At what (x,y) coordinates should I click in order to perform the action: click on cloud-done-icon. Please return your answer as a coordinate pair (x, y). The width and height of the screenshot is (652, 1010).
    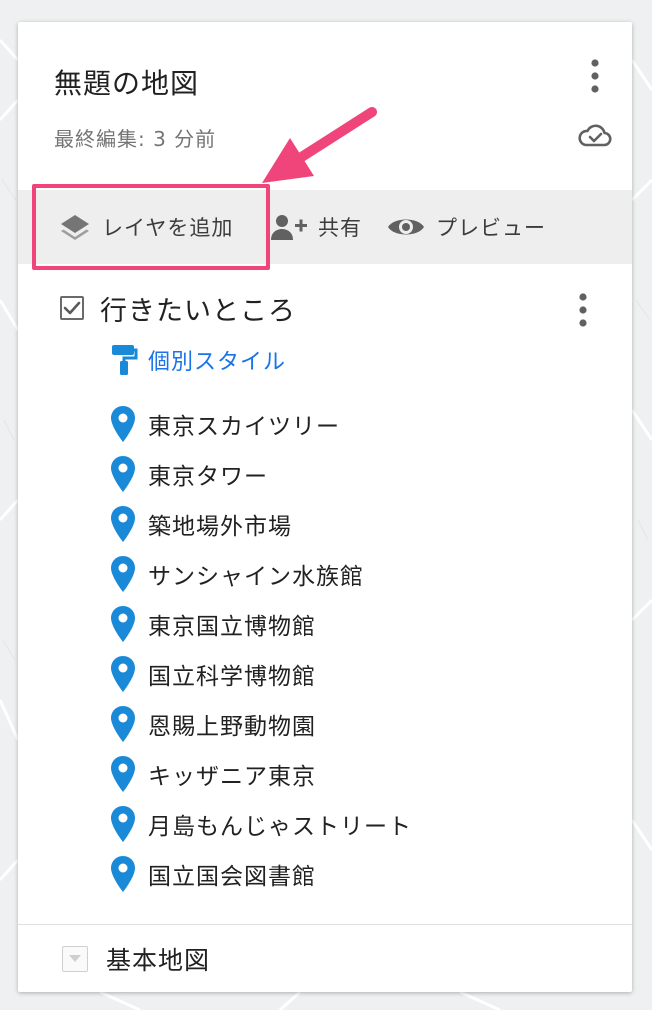
    Looking at the image, I should click on (595, 135).